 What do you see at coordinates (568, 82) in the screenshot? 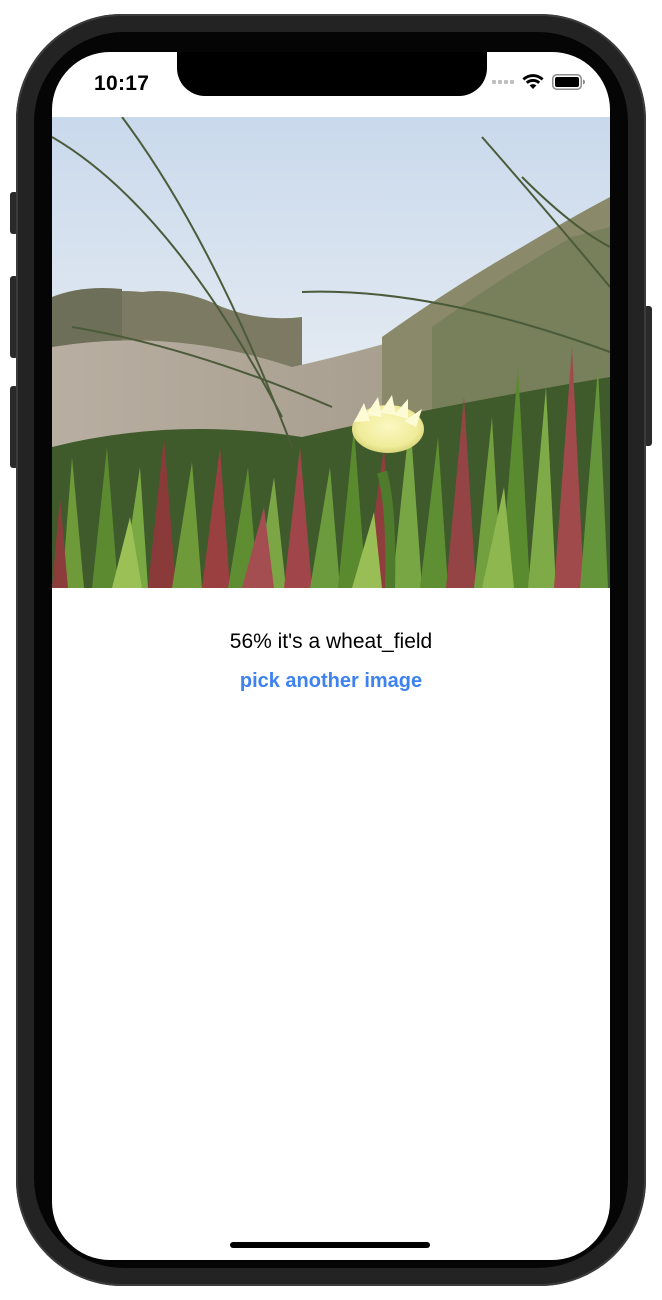
I see `battery-icon` at bounding box center [568, 82].